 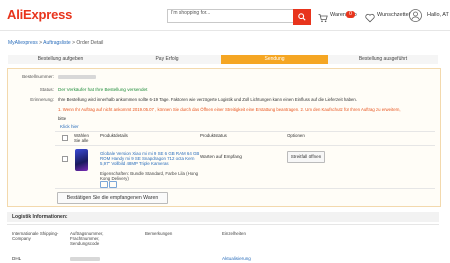 I want to click on search-button, so click(x=302, y=17).